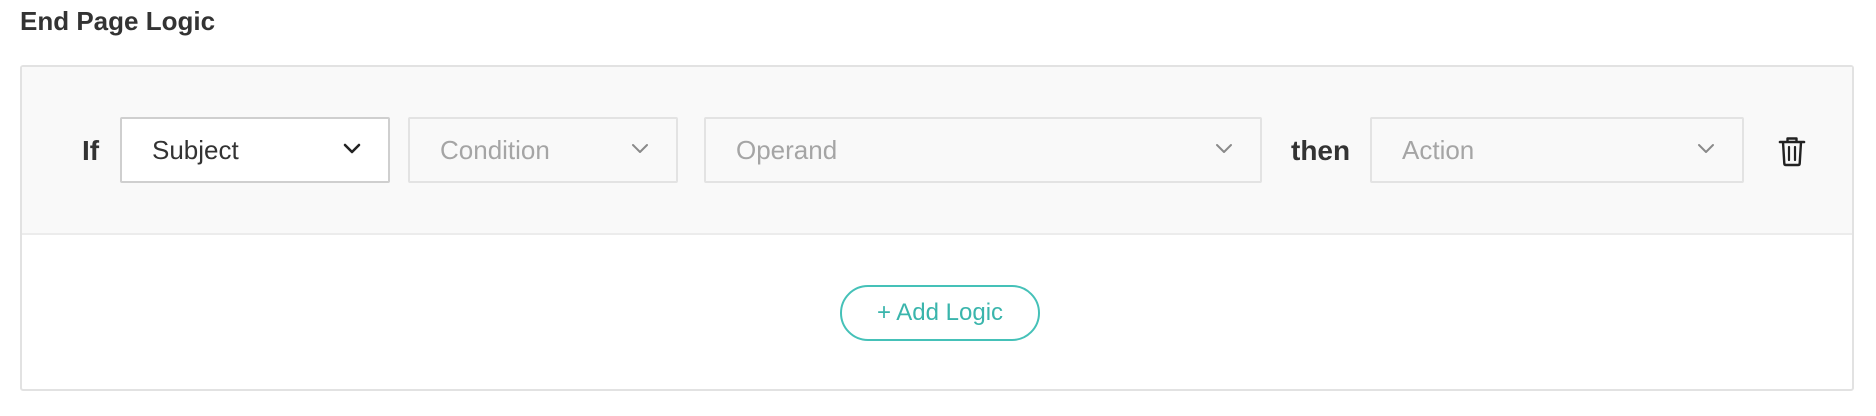 Image resolution: width=1876 pixels, height=416 pixels. I want to click on subject-select-value: Subject, so click(195, 150).